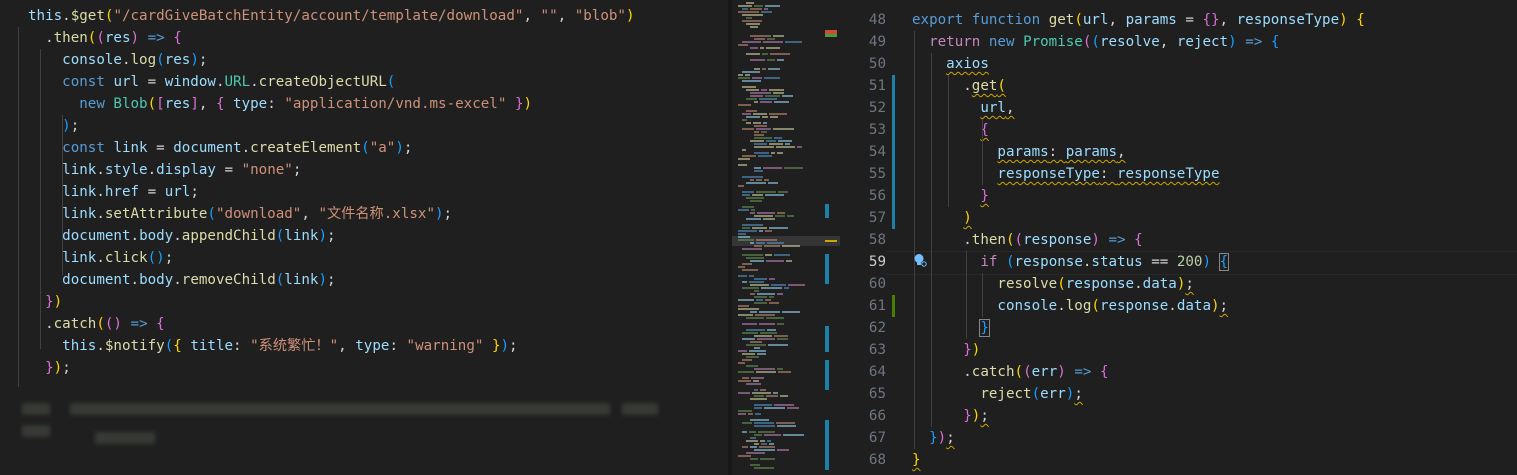 The image size is (1517, 475). I want to click on code-token: body, so click(156, 280).